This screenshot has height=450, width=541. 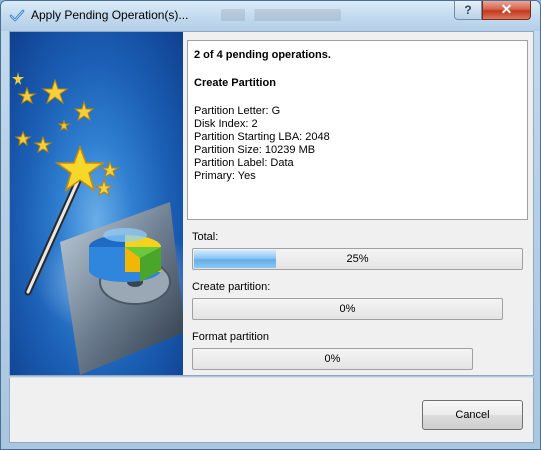 I want to click on cancel-button: Cancel, so click(x=472, y=415).